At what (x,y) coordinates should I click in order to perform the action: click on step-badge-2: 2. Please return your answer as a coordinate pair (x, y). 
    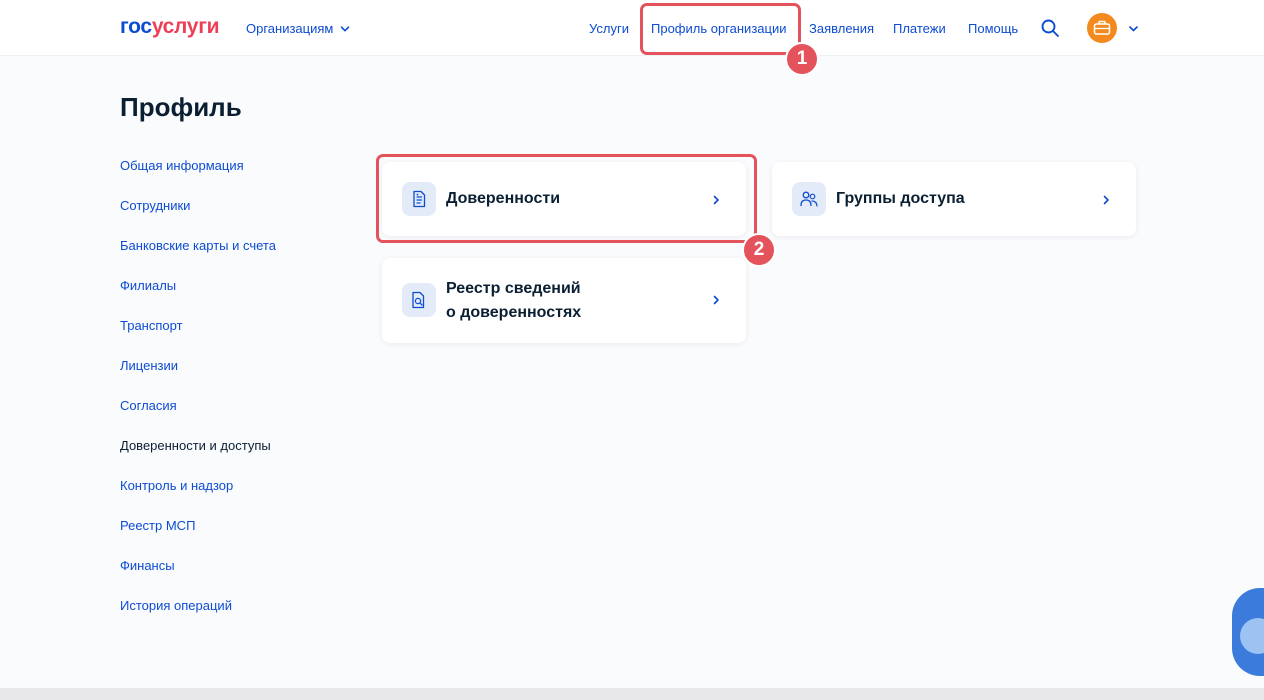
    Looking at the image, I should click on (759, 250).